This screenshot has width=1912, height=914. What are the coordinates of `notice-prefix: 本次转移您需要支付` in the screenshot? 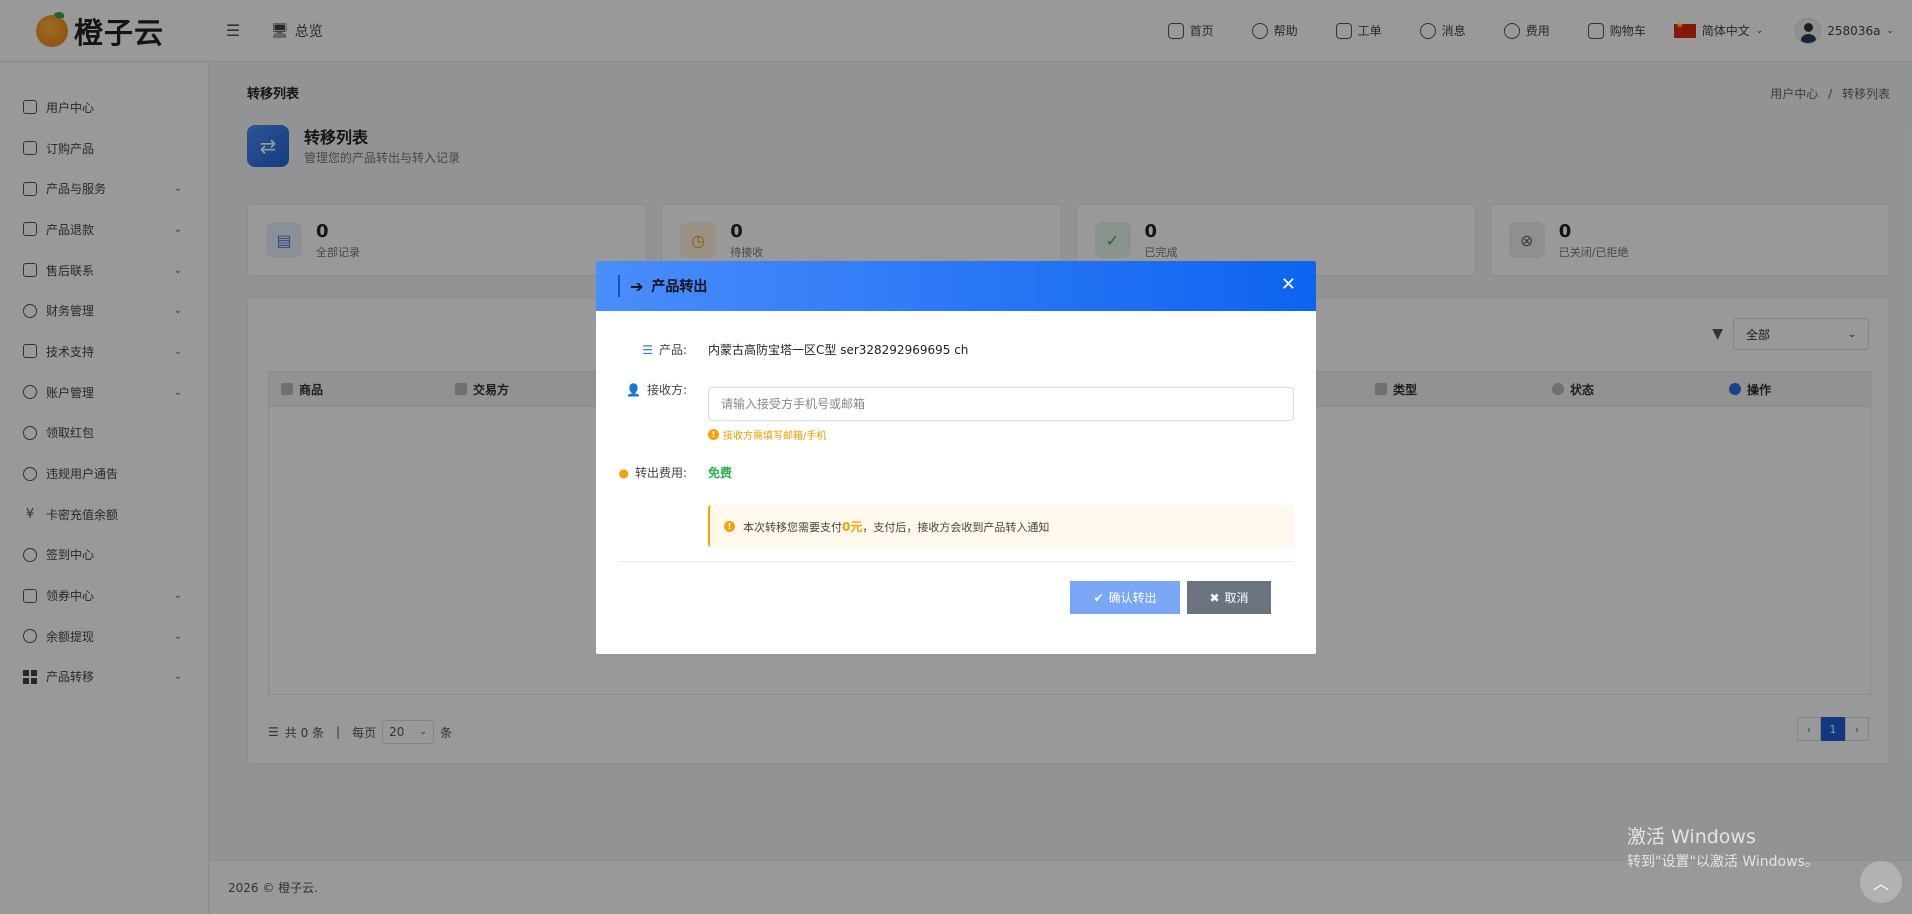 It's located at (792, 527).